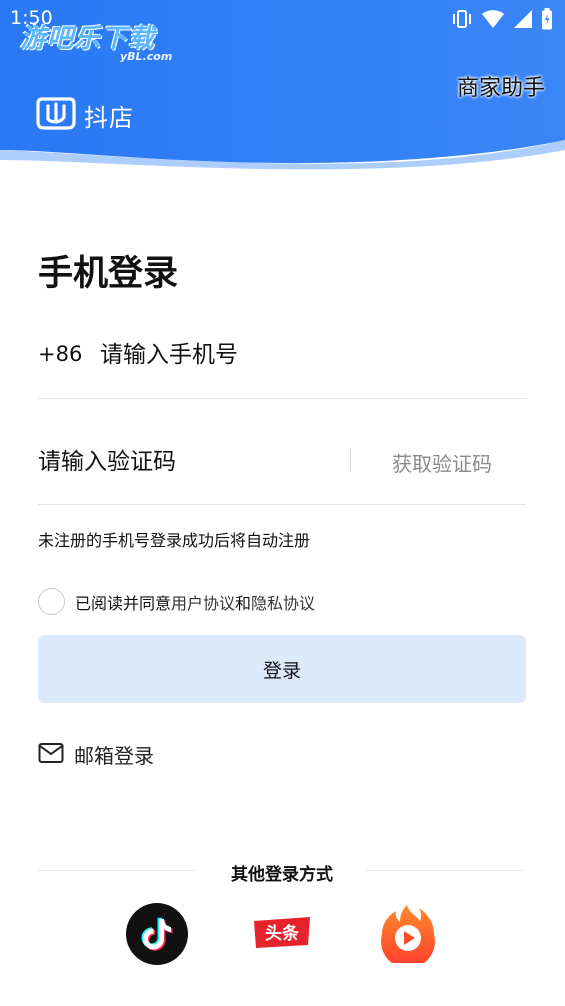  I want to click on divider-line-right, so click(446, 870).